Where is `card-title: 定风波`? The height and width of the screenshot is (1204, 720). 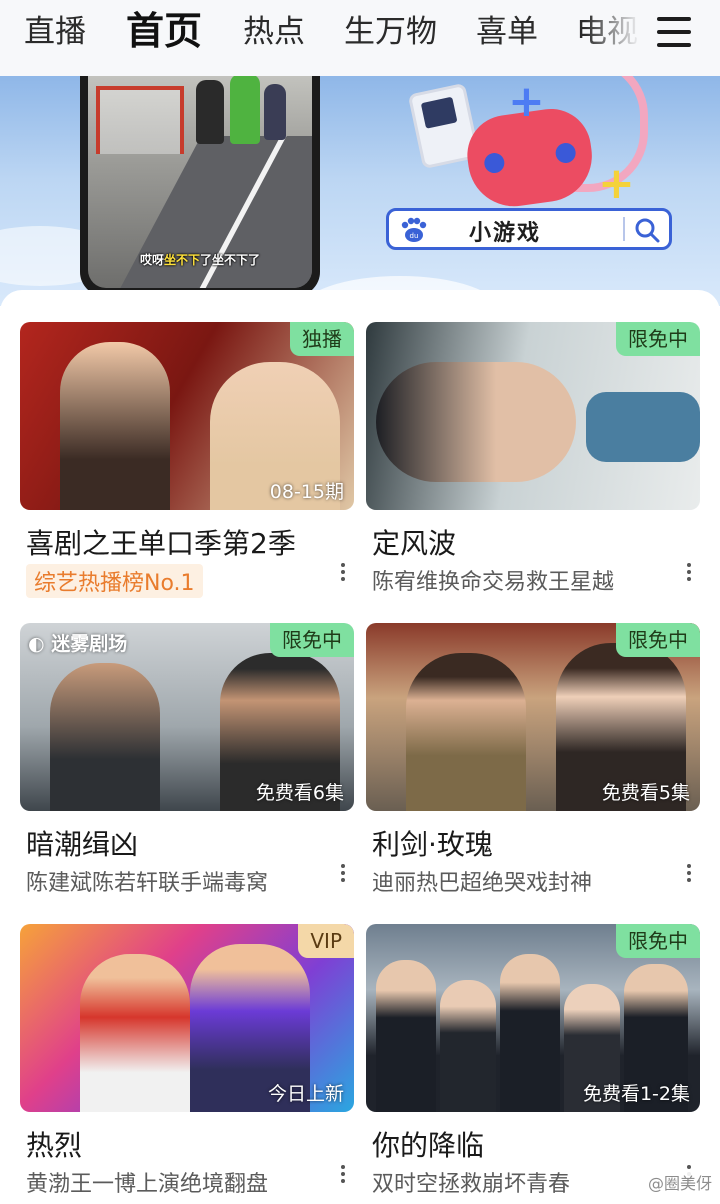 card-title: 定风波 is located at coordinates (414, 542).